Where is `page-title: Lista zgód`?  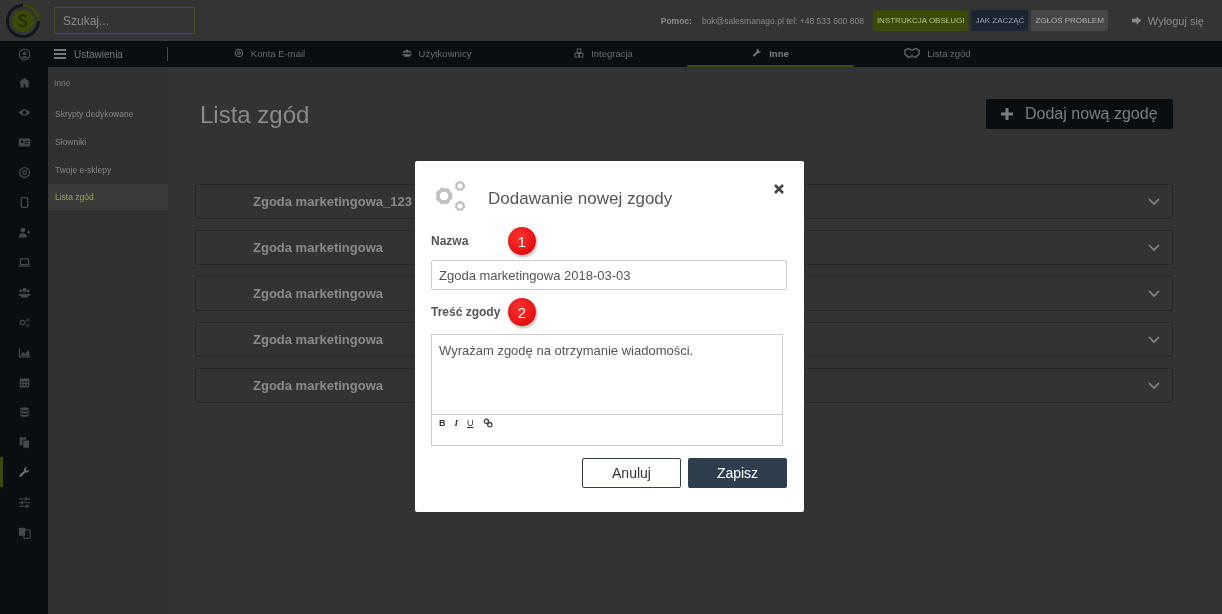 page-title: Lista zgód is located at coordinates (255, 115).